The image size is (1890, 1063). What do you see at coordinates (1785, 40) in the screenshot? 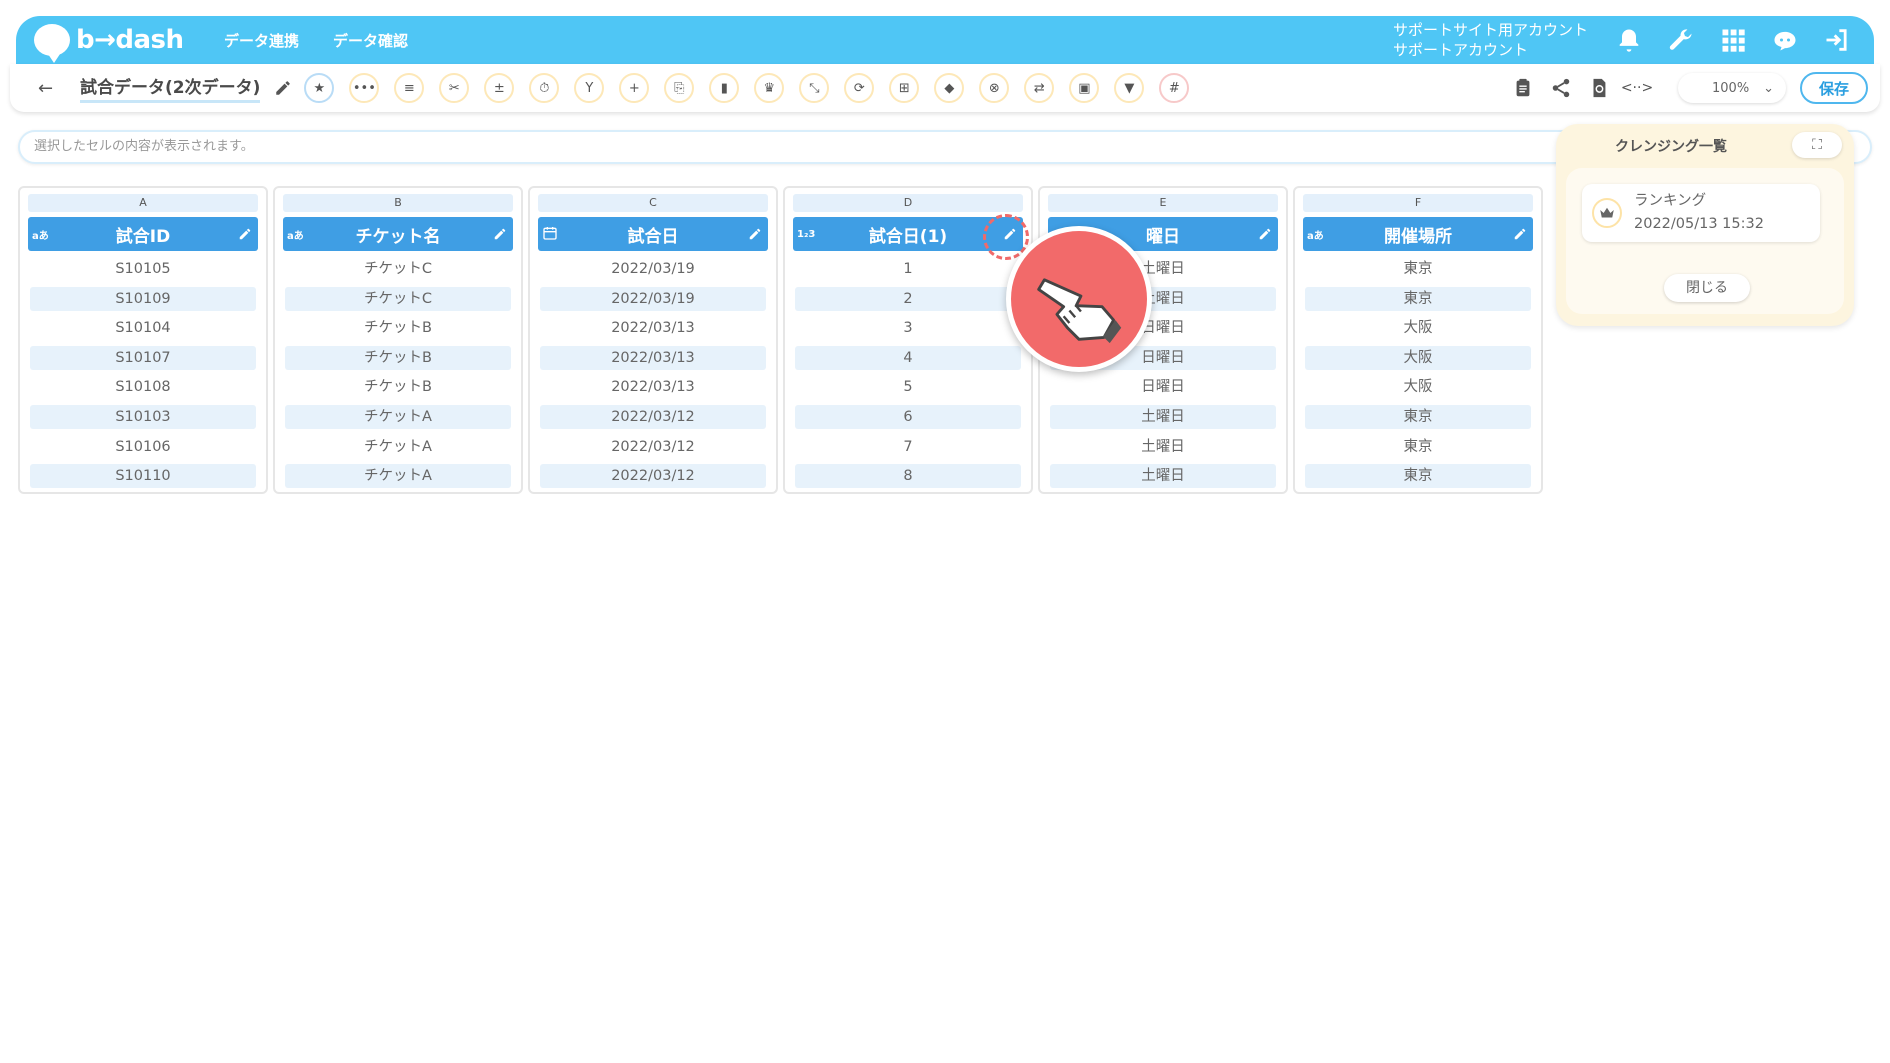
I see `support-mascot-icon` at bounding box center [1785, 40].